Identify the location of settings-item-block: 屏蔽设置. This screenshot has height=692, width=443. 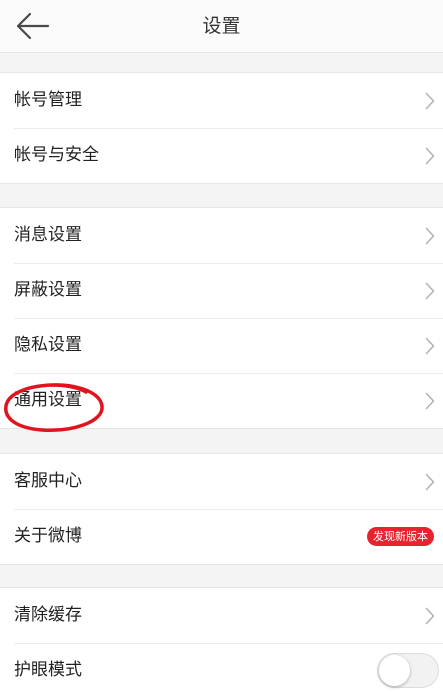
(221, 290).